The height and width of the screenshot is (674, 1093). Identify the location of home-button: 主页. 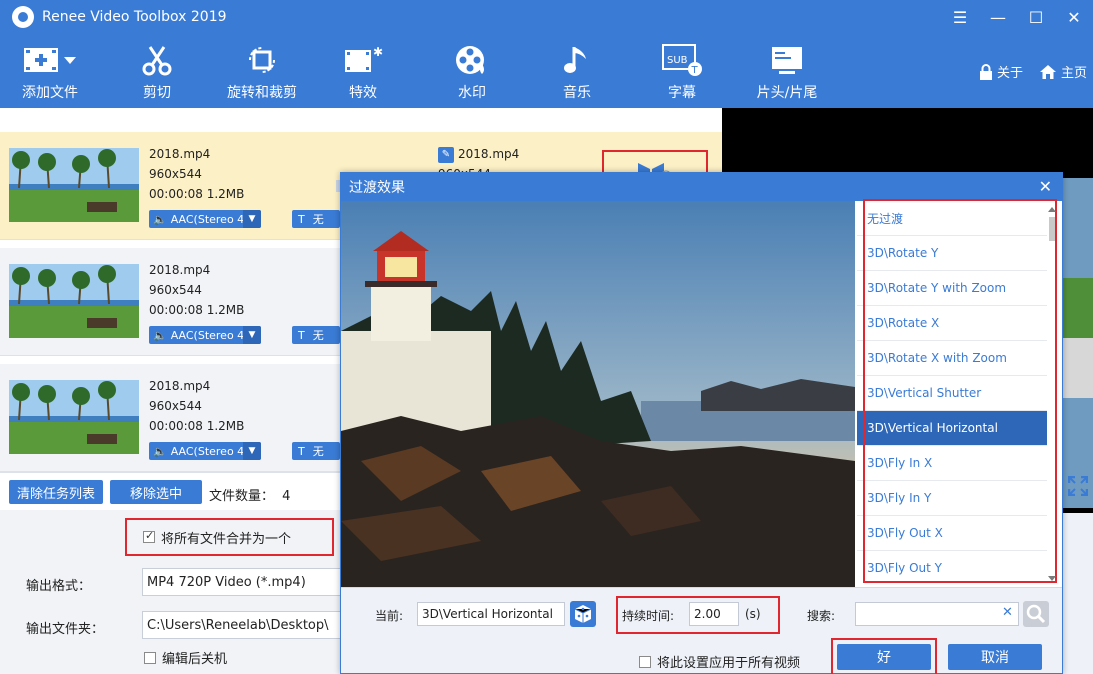
(1063, 71).